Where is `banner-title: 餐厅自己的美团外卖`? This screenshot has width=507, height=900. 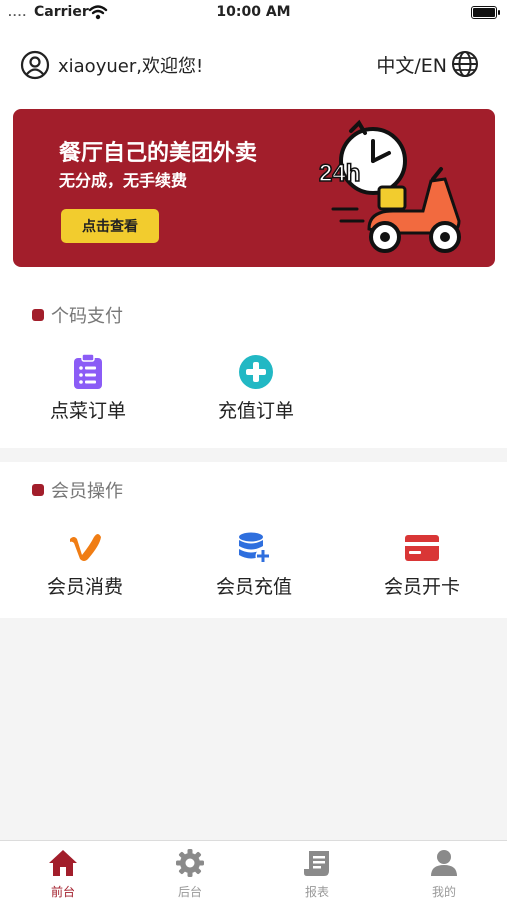 banner-title: 餐厅自己的美团外卖 is located at coordinates (158, 153).